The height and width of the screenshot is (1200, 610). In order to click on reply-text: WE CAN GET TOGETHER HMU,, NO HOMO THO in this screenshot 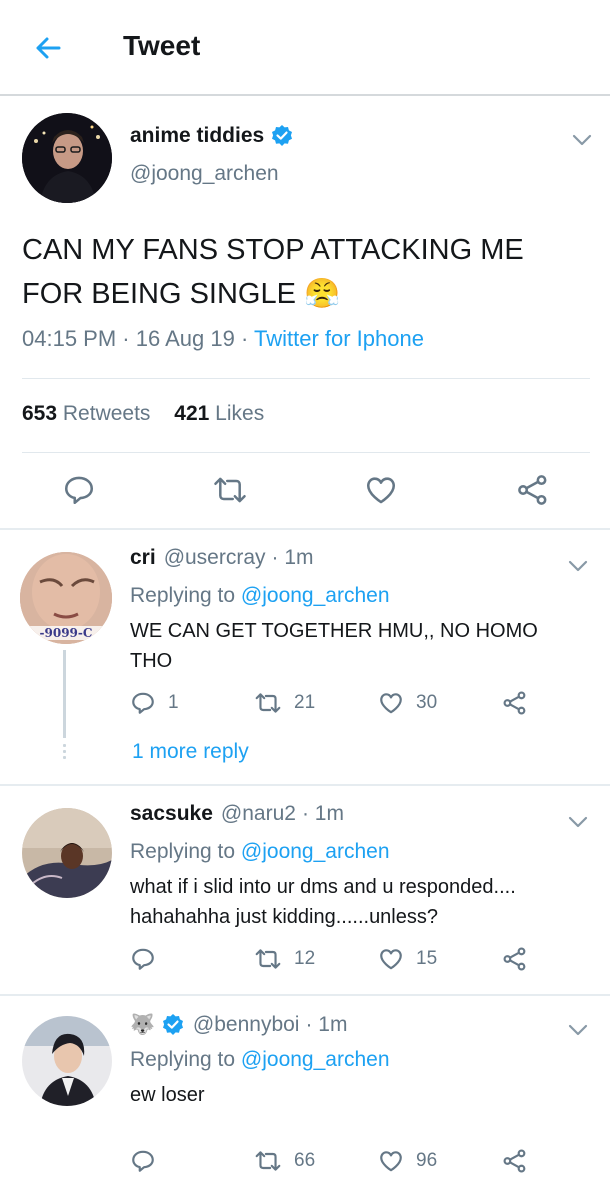, I will do `click(334, 646)`.